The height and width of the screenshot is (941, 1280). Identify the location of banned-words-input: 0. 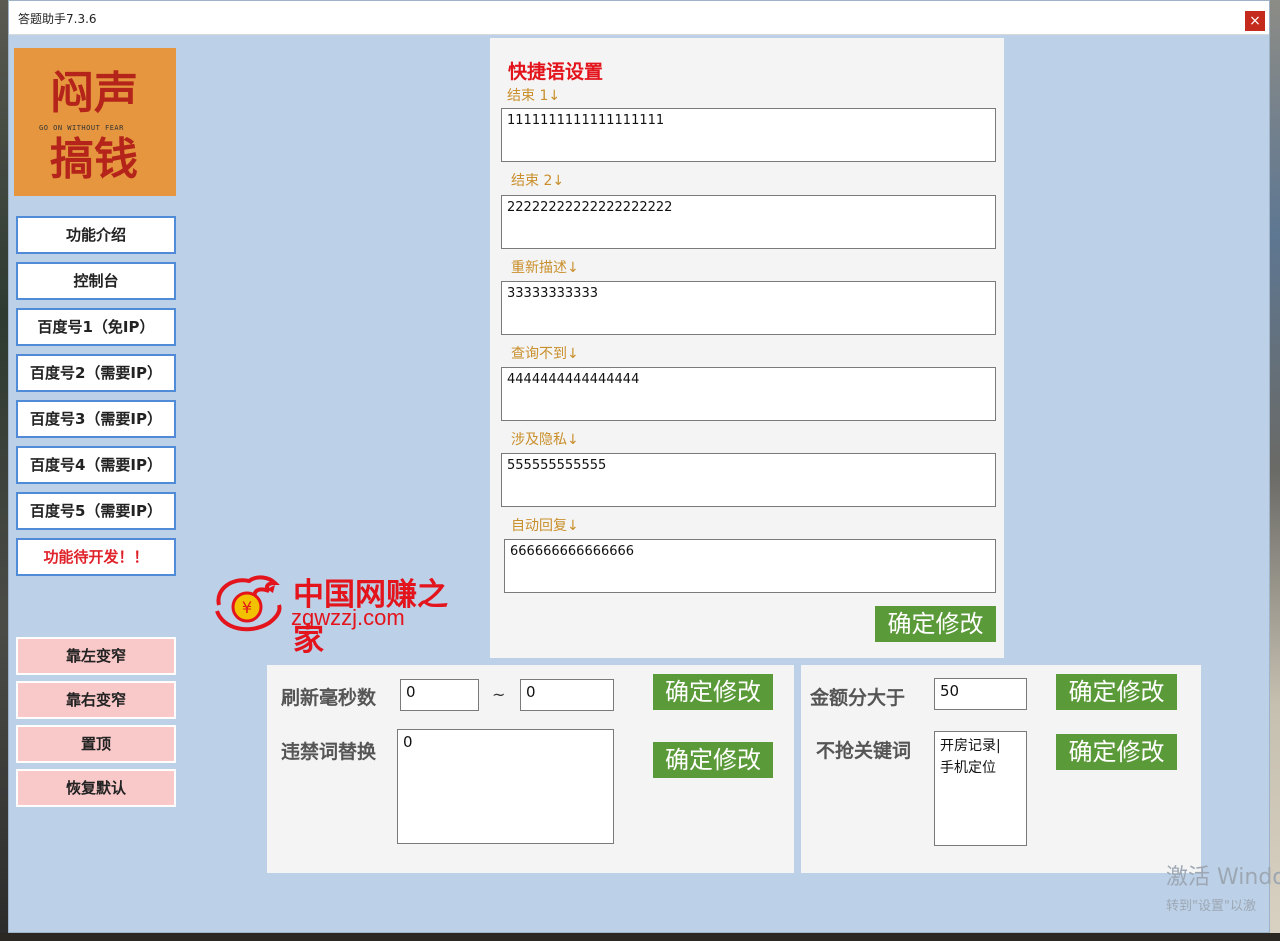
(505, 786).